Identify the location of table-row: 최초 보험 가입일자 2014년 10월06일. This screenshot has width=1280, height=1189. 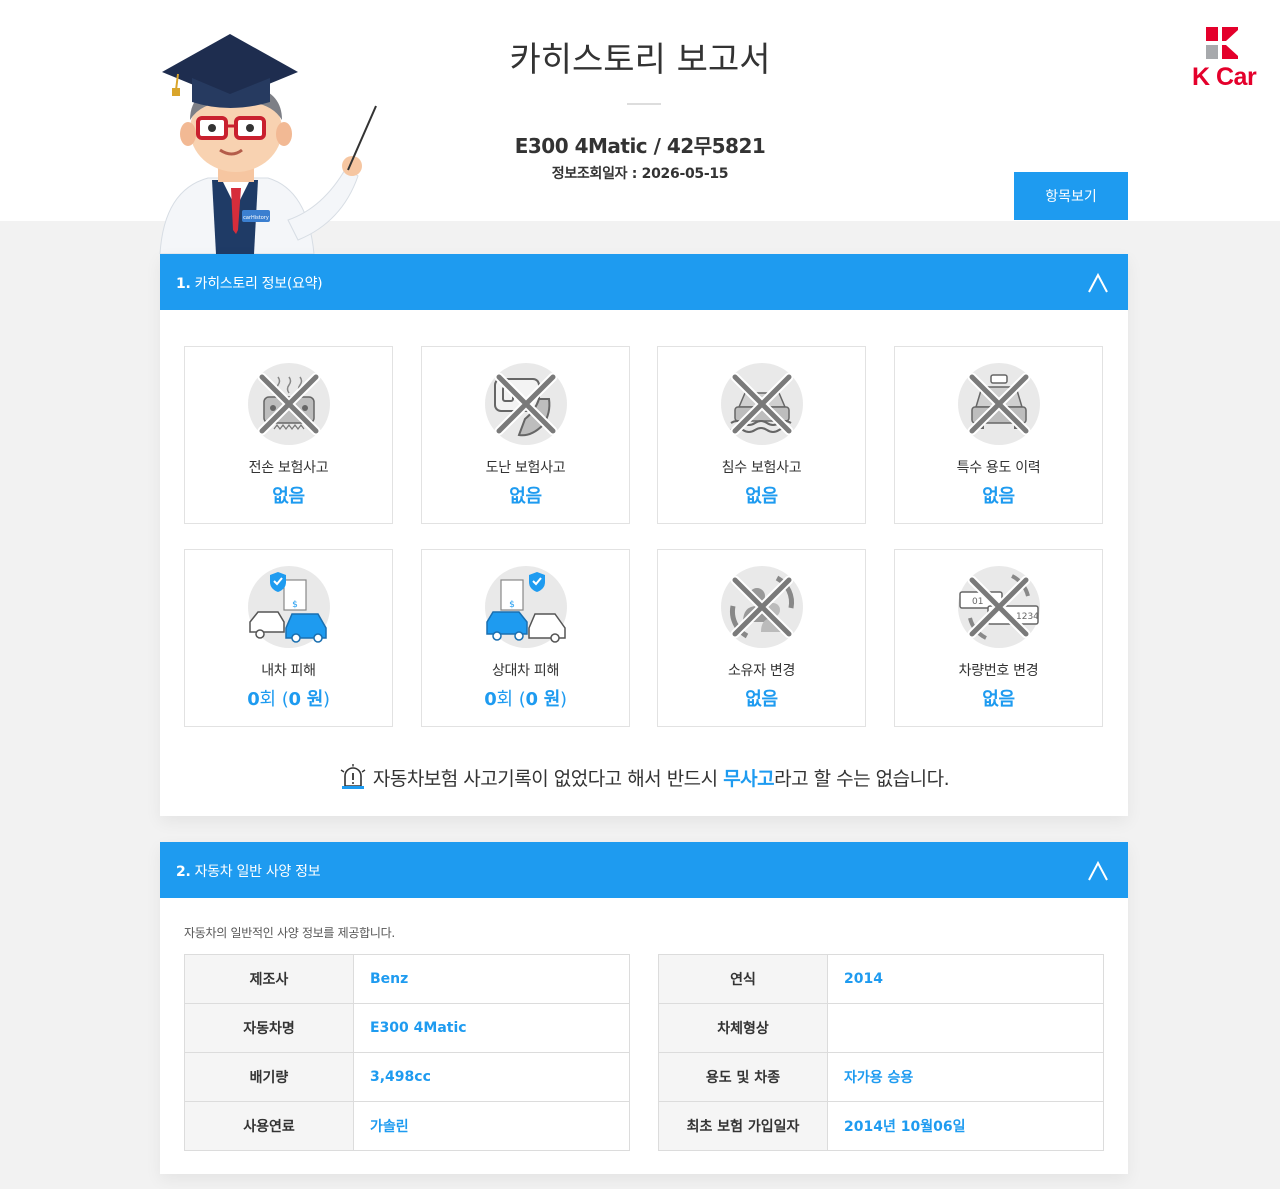
(881, 1126).